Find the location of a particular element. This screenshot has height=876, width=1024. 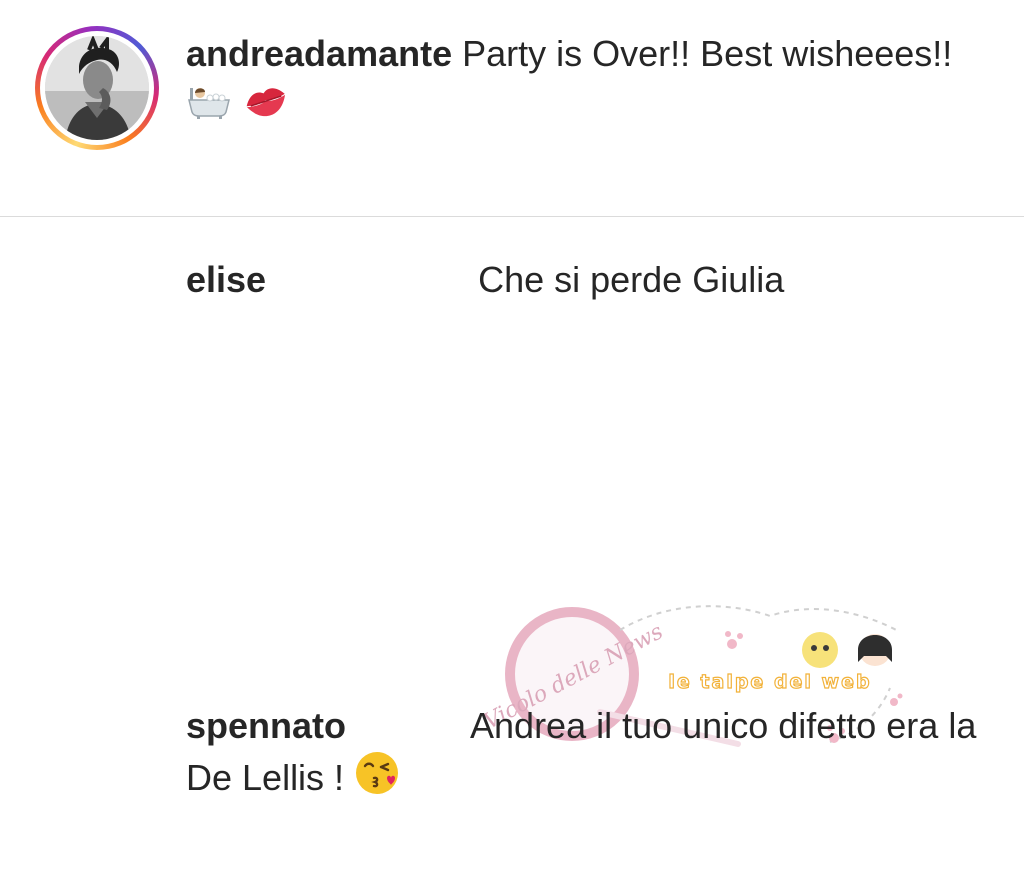

avatar is located at coordinates (97, 88).